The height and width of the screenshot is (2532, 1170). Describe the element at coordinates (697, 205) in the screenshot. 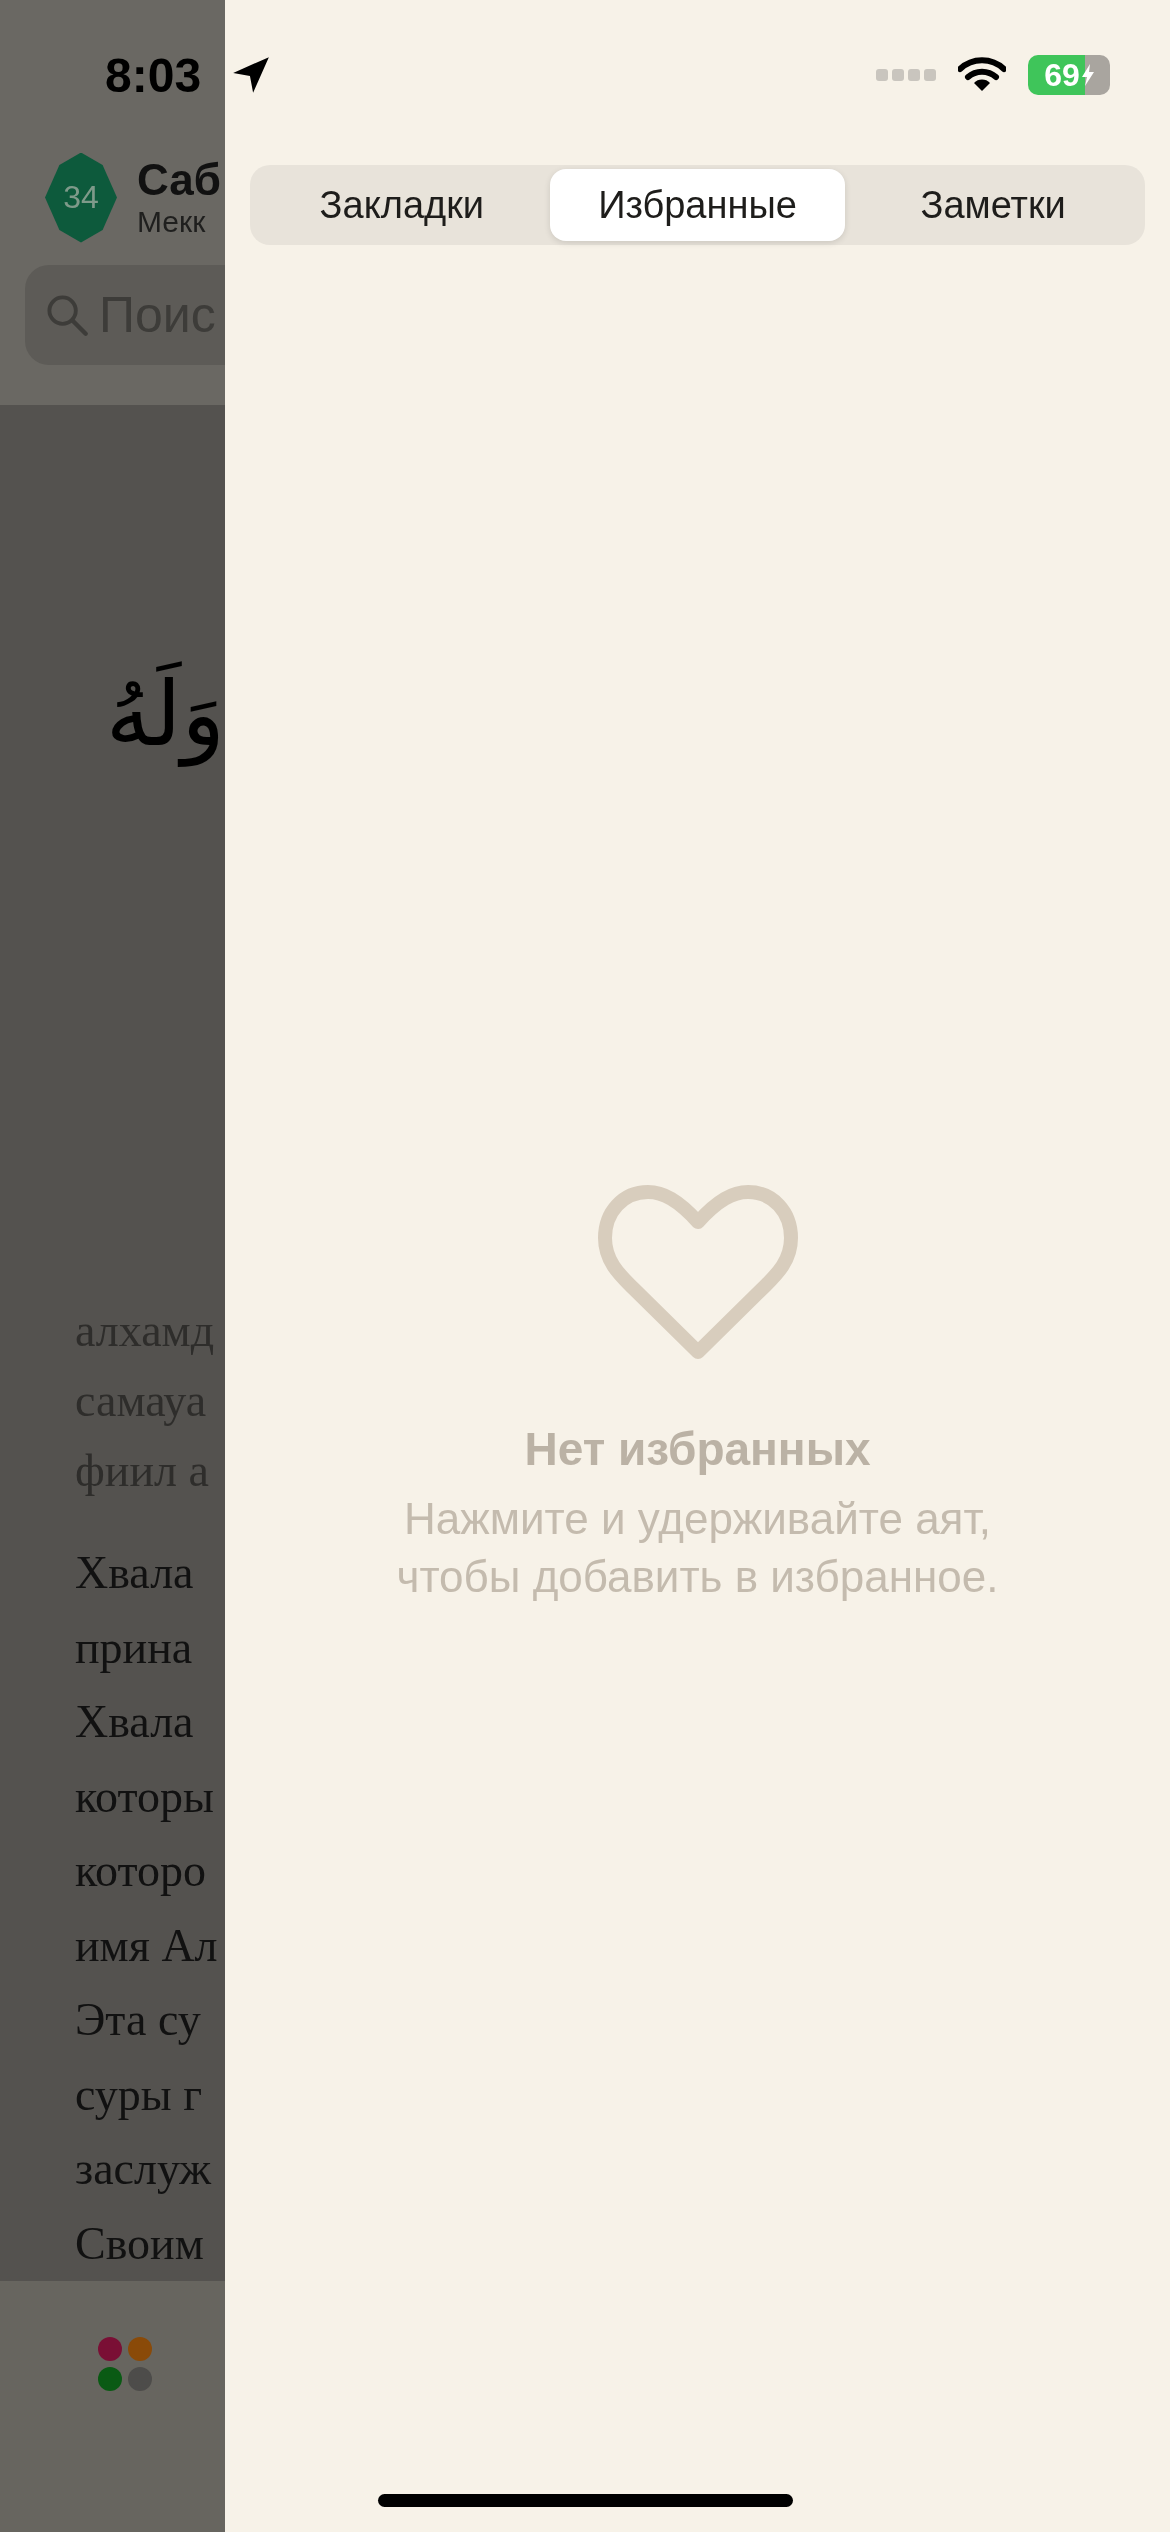

I see `tab: Избранные` at that location.